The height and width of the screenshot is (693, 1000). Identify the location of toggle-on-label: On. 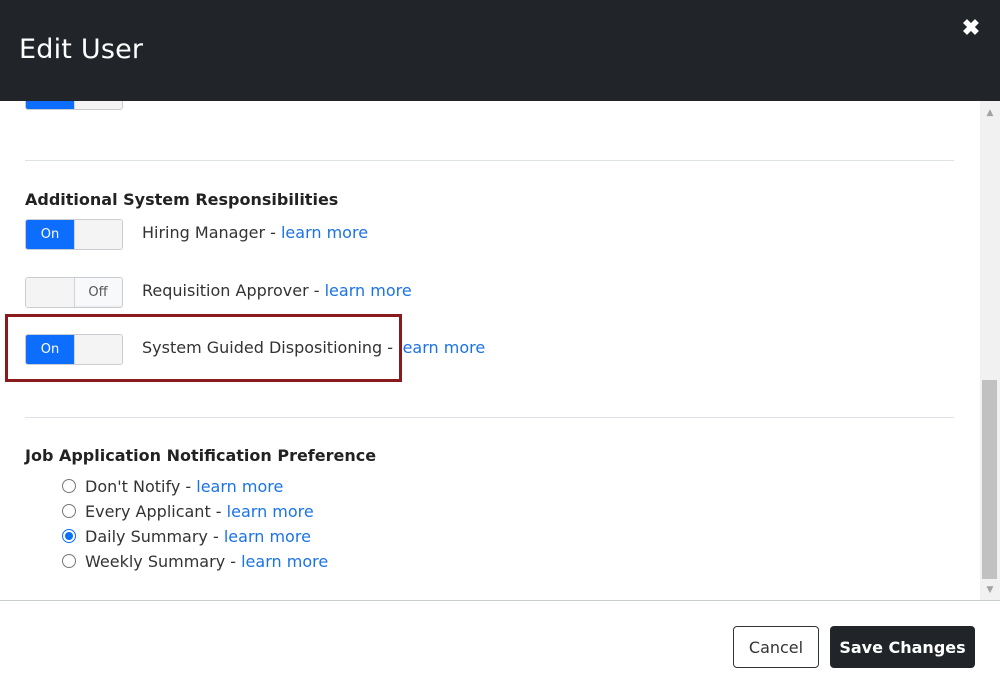
(50, 234).